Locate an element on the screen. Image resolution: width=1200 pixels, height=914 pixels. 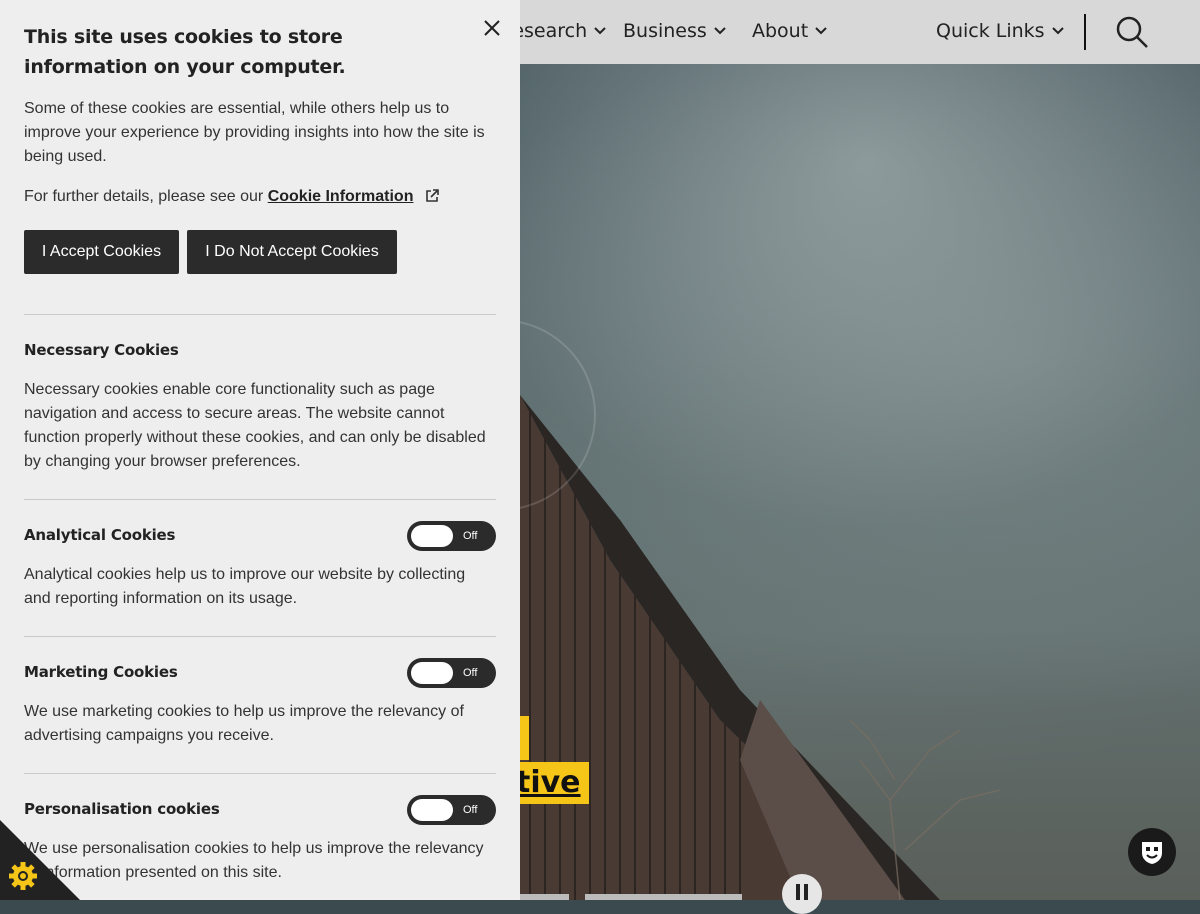
nav-divider is located at coordinates (1085, 32).